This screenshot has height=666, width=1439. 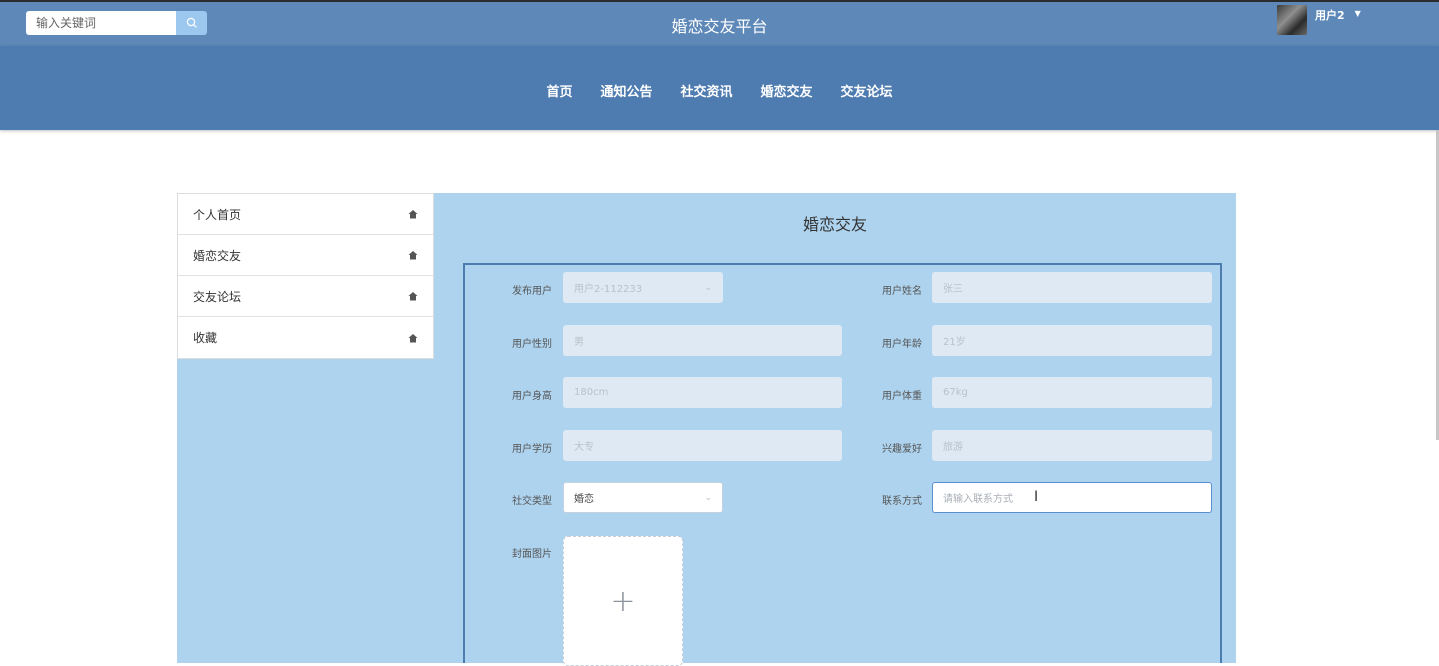 What do you see at coordinates (532, 501) in the screenshot?
I see `social-type-label: 社交类型` at bounding box center [532, 501].